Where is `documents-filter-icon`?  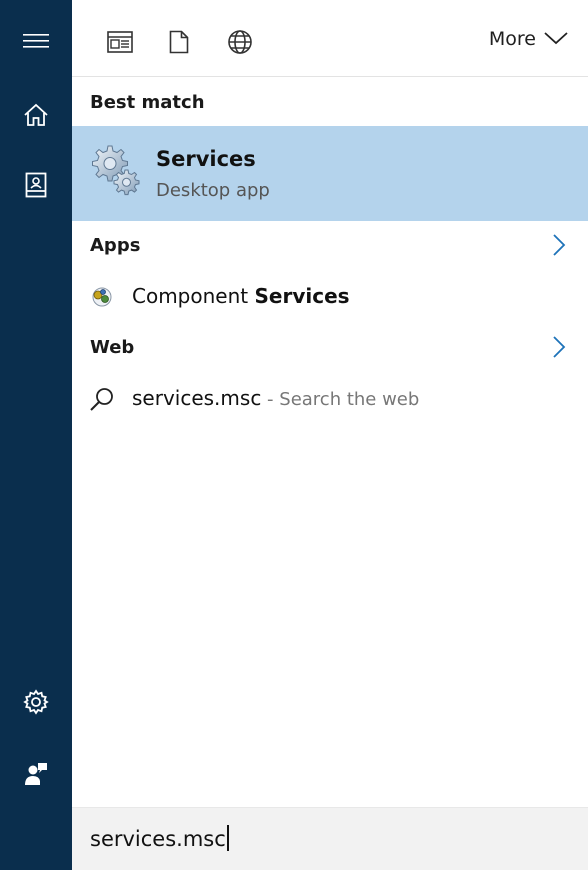
documents-filter-icon is located at coordinates (179, 42).